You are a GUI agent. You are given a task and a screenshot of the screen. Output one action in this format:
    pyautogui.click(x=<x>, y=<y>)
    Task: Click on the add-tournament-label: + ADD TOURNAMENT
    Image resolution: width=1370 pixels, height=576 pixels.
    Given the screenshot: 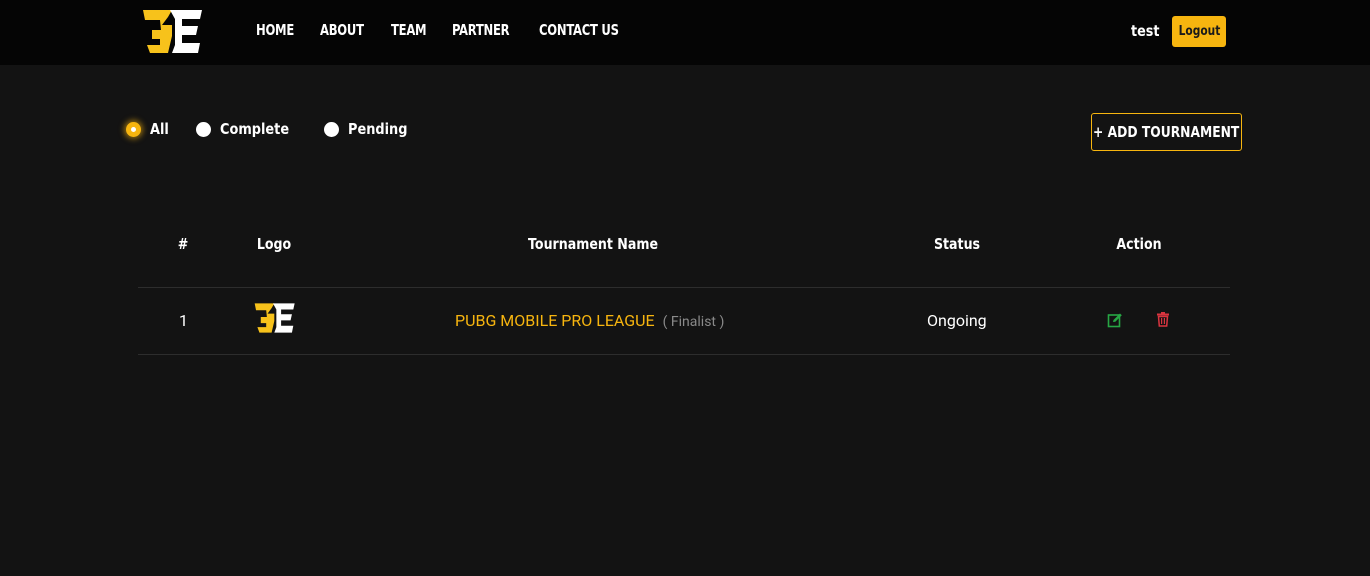 What is the action you would take?
    pyautogui.click(x=1166, y=132)
    